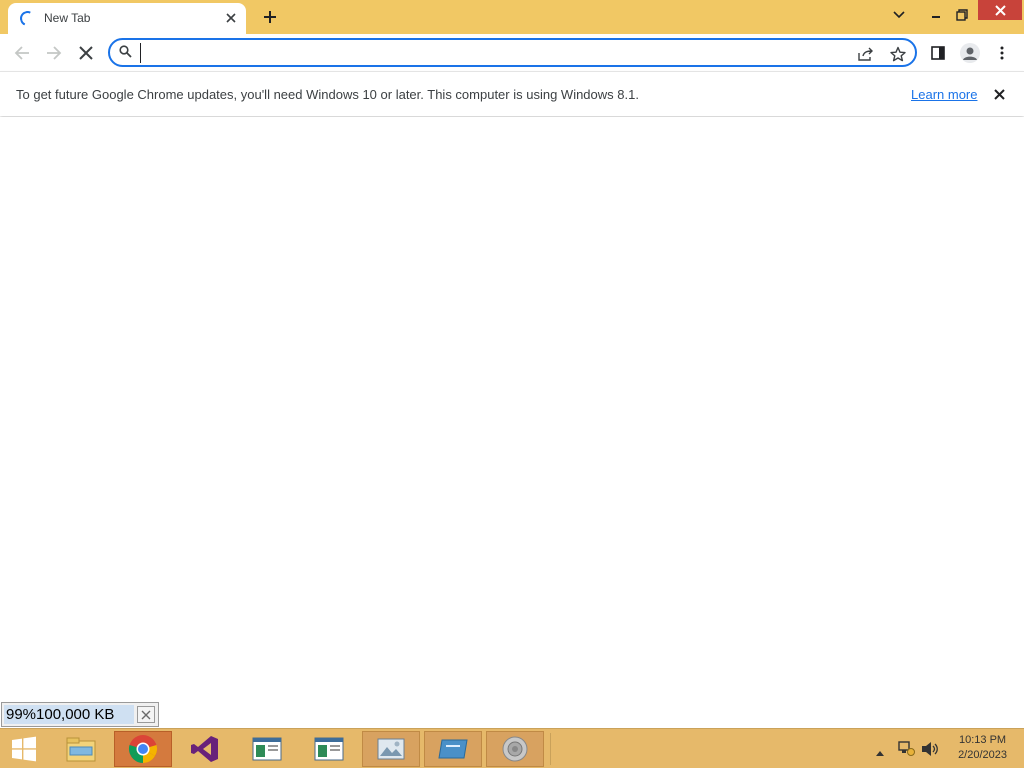 This screenshot has height=768, width=1024. Describe the element at coordinates (490, 53) in the screenshot. I see `address-input` at that location.